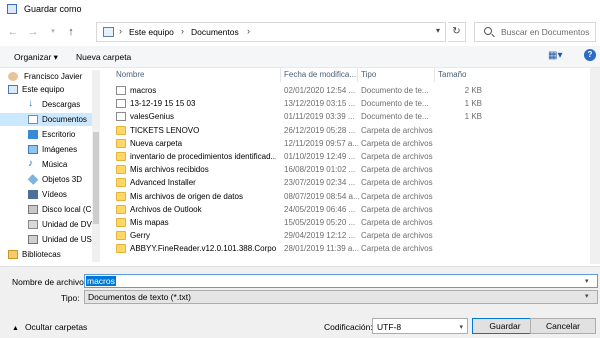 The image size is (600, 338). Describe the element at coordinates (48, 239) in the screenshot. I see `sidebar-item-usb: Unidad de USB` at that location.